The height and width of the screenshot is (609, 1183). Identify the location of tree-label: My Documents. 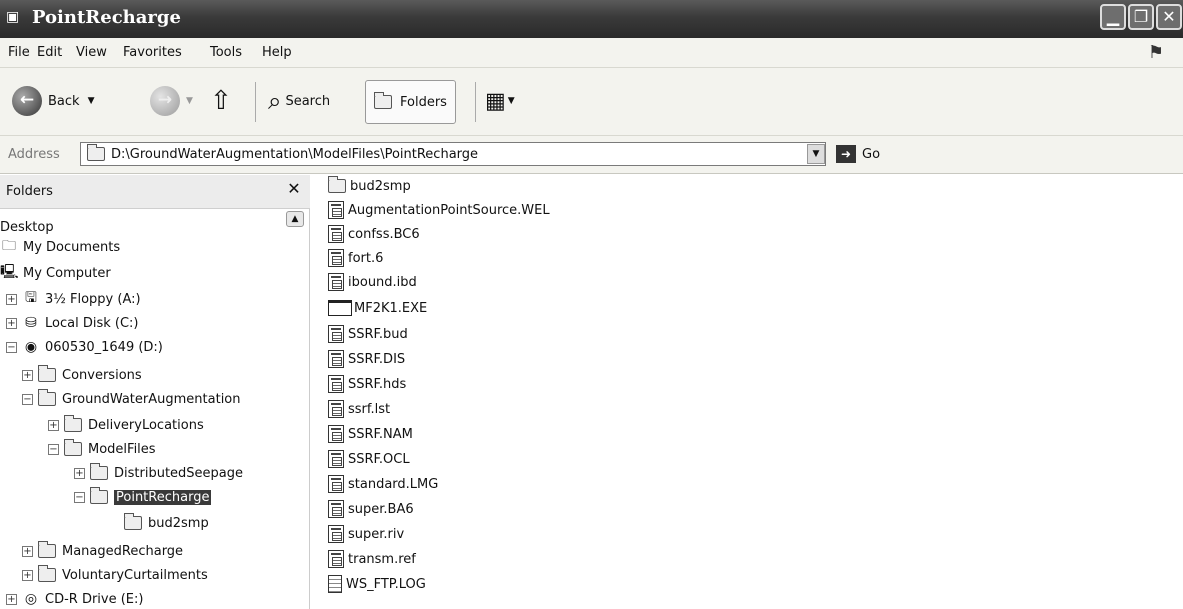
(72, 247).